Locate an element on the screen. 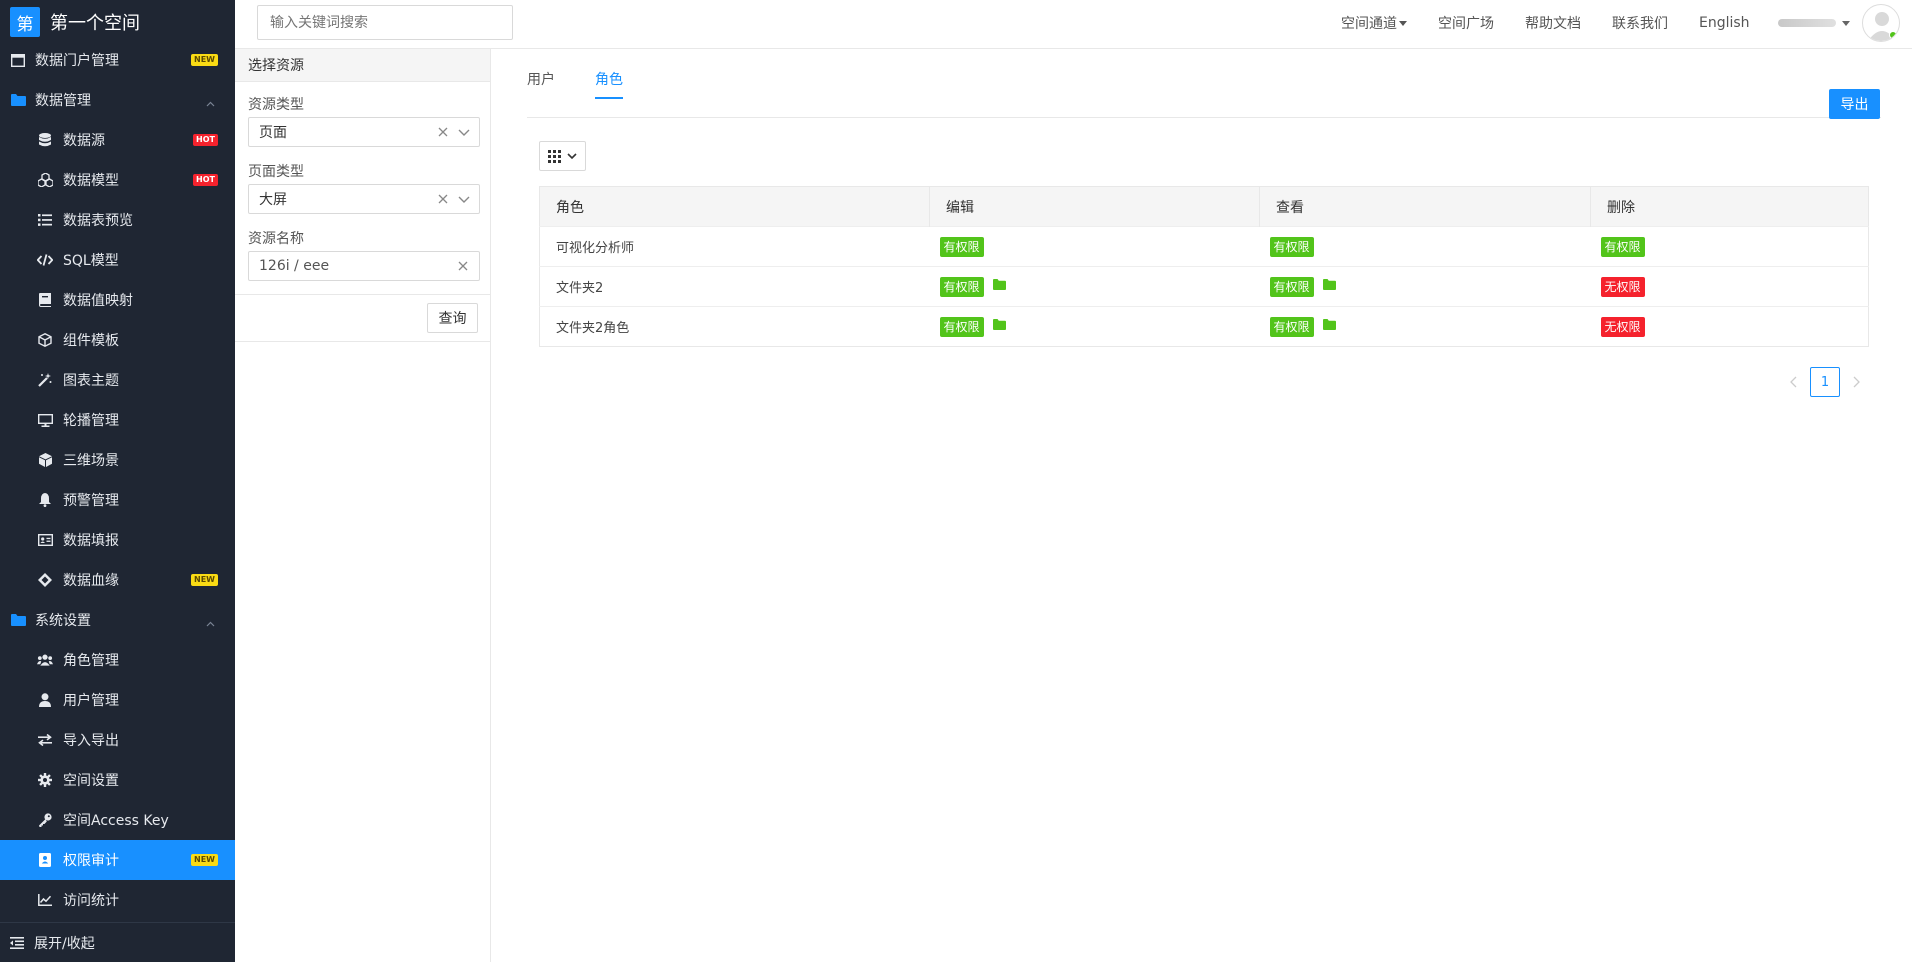  sidebar-item-1: 数据管理 is located at coordinates (117, 100).